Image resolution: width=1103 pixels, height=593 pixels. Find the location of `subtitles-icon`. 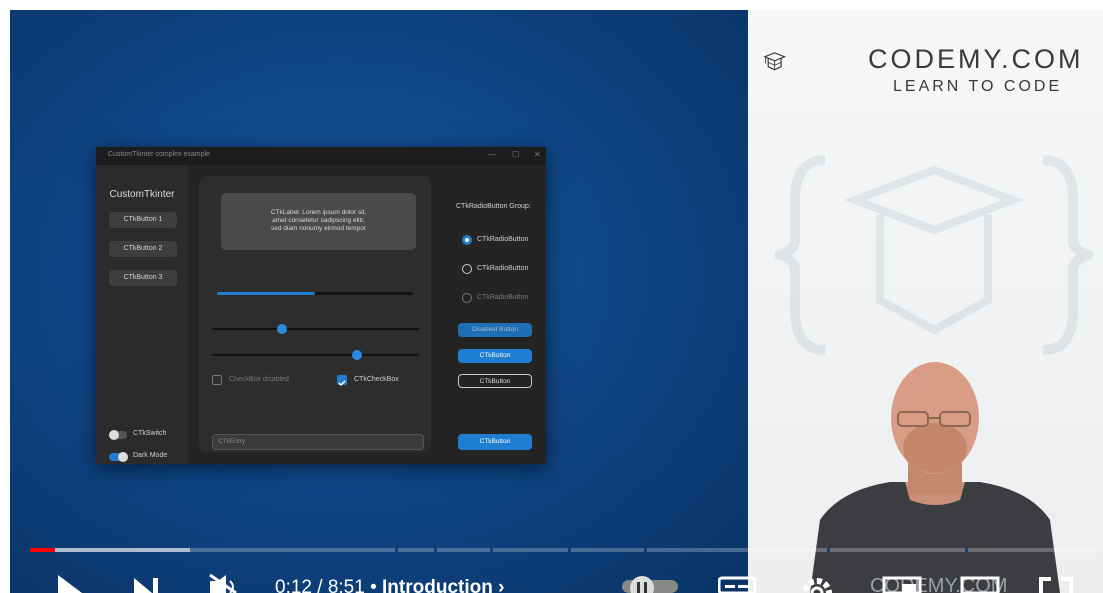

subtitles-icon is located at coordinates (737, 584).